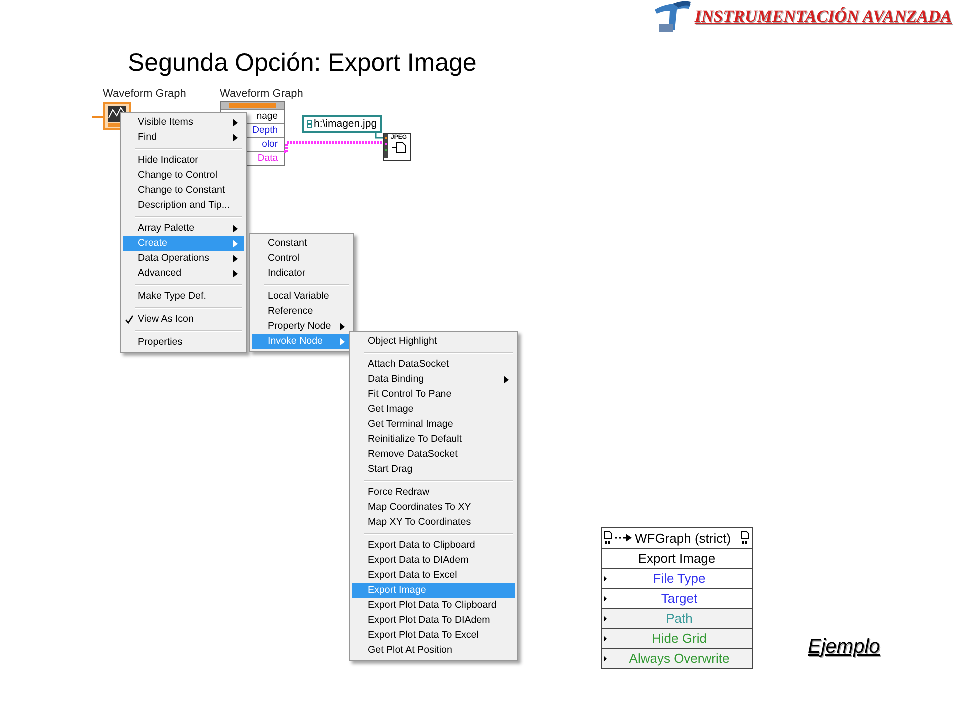 The height and width of the screenshot is (720, 960). Describe the element at coordinates (433, 379) in the screenshot. I see `menu-item: Data Binding` at that location.